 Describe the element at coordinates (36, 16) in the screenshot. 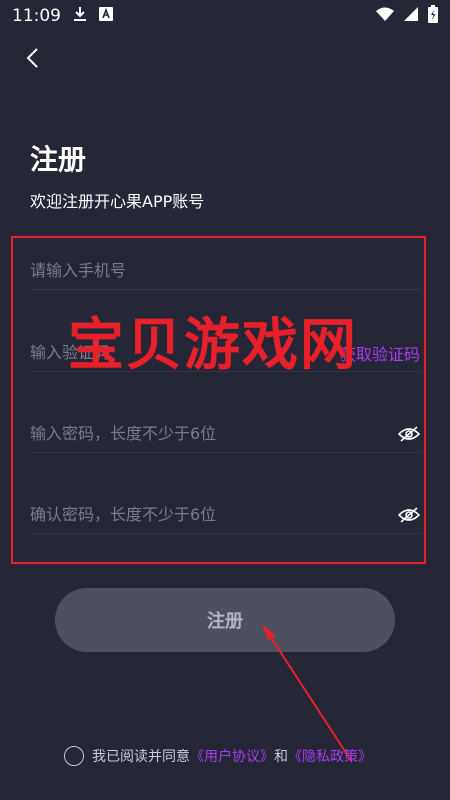

I see `status-time: 11:09` at that location.